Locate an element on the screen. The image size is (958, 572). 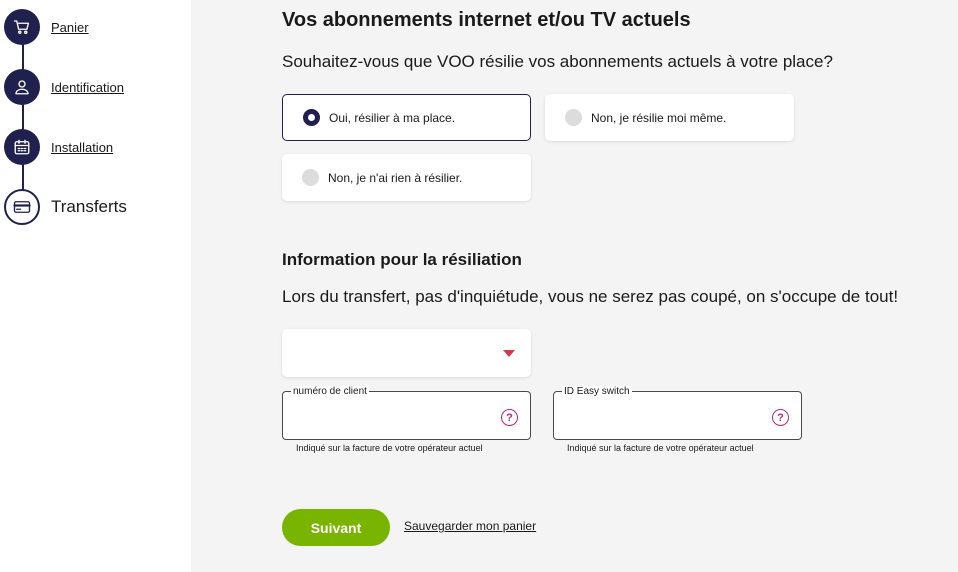
cart-icon is located at coordinates (22, 27).